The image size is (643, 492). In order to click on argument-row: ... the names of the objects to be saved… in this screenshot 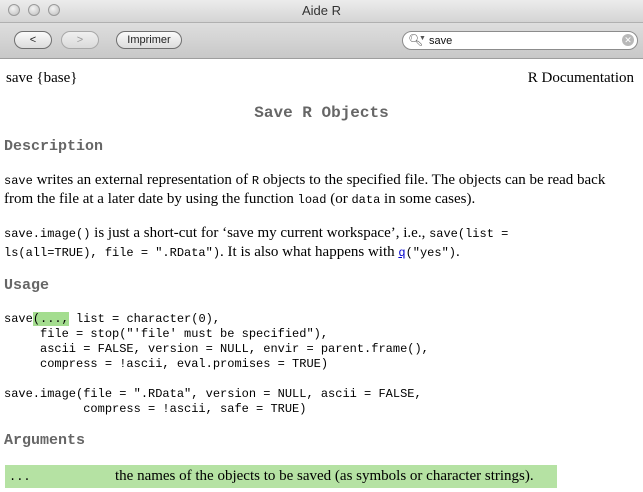, I will do `click(281, 476)`.